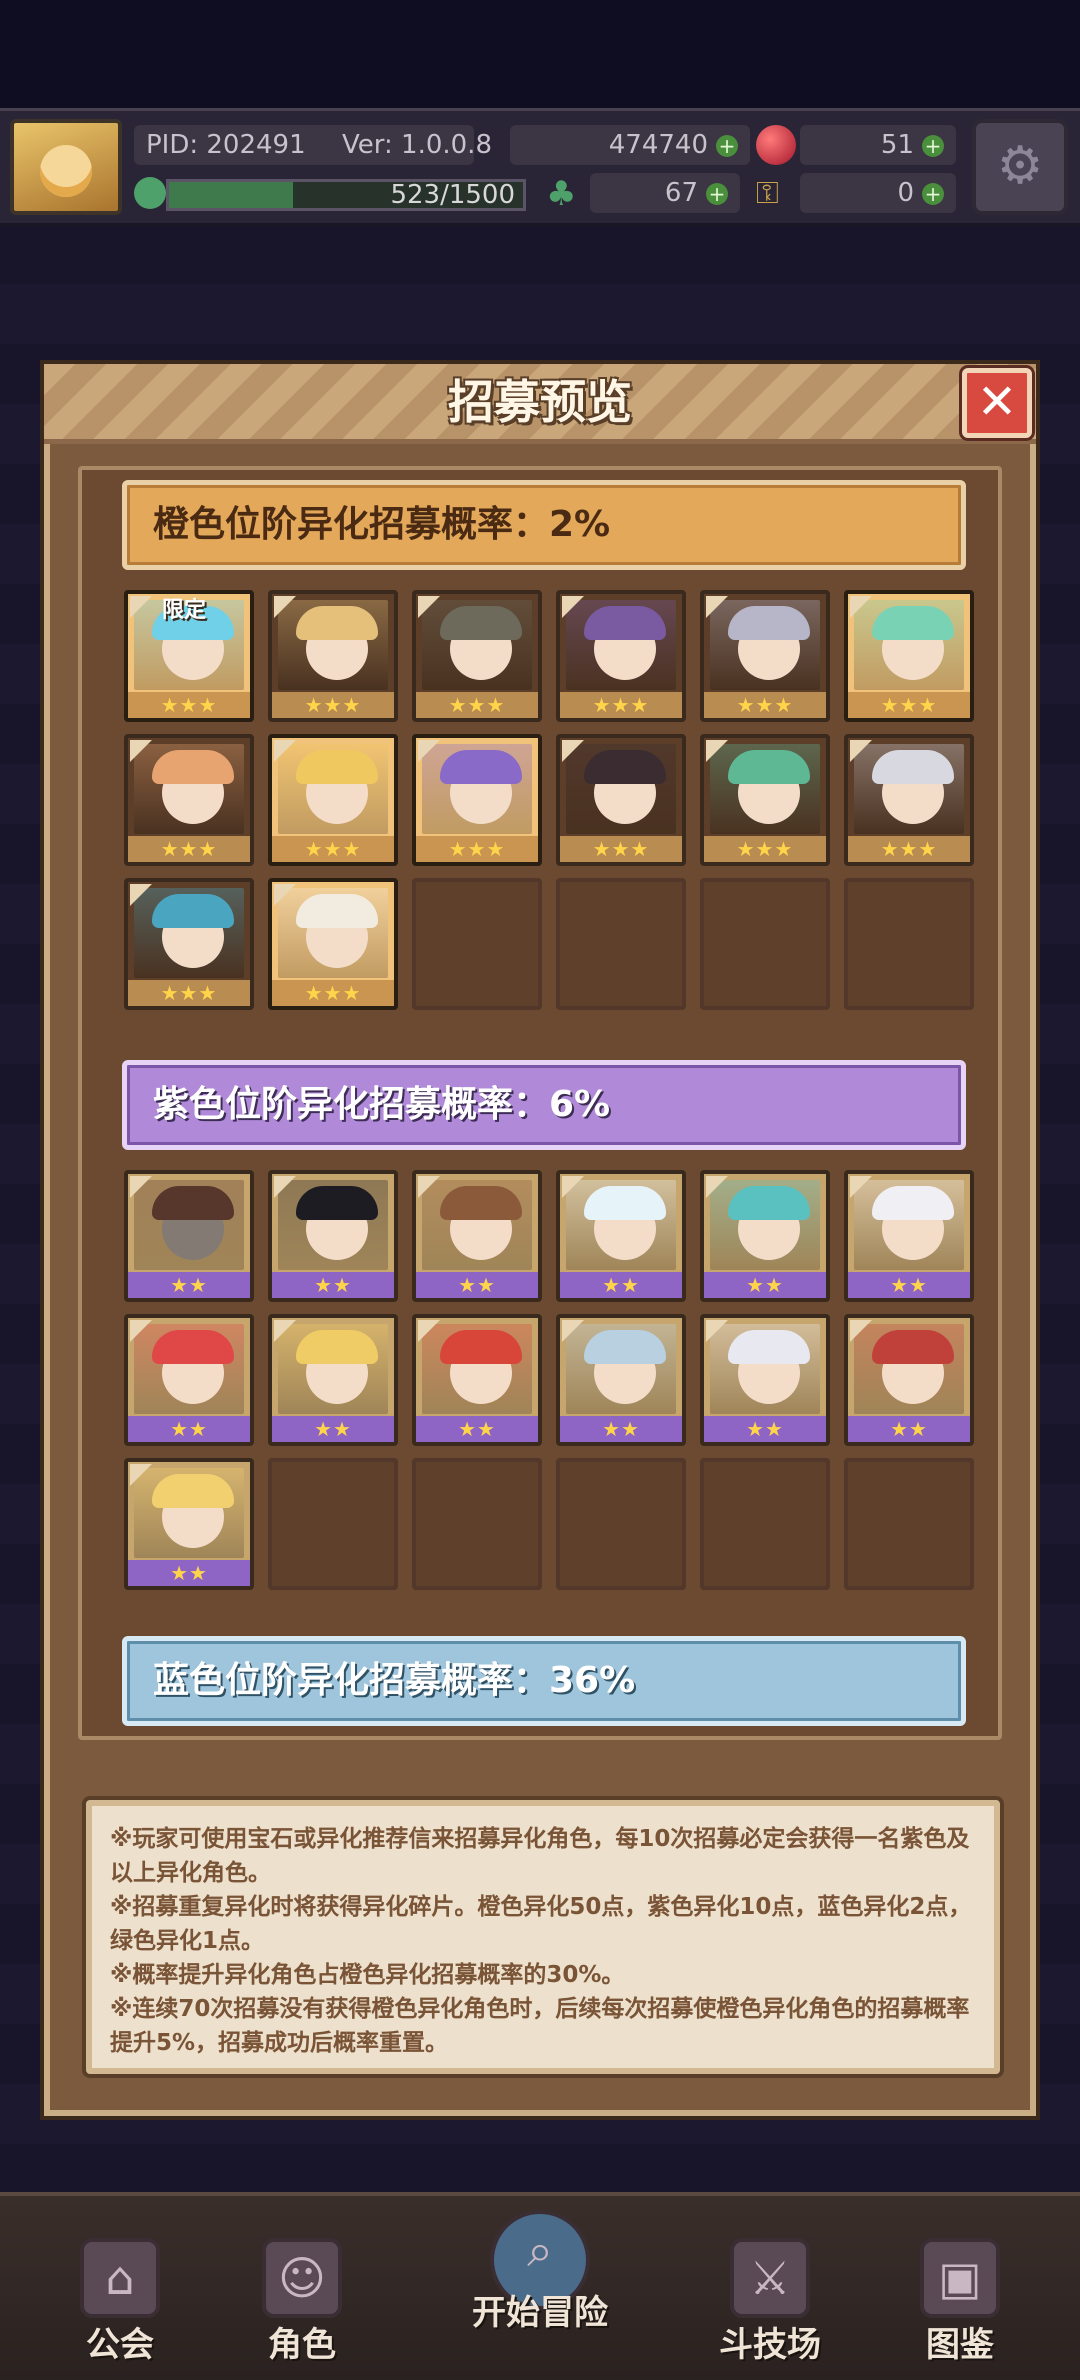 The image size is (1080, 2380). What do you see at coordinates (150, 193) in the screenshot?
I see `energy-icon` at bounding box center [150, 193].